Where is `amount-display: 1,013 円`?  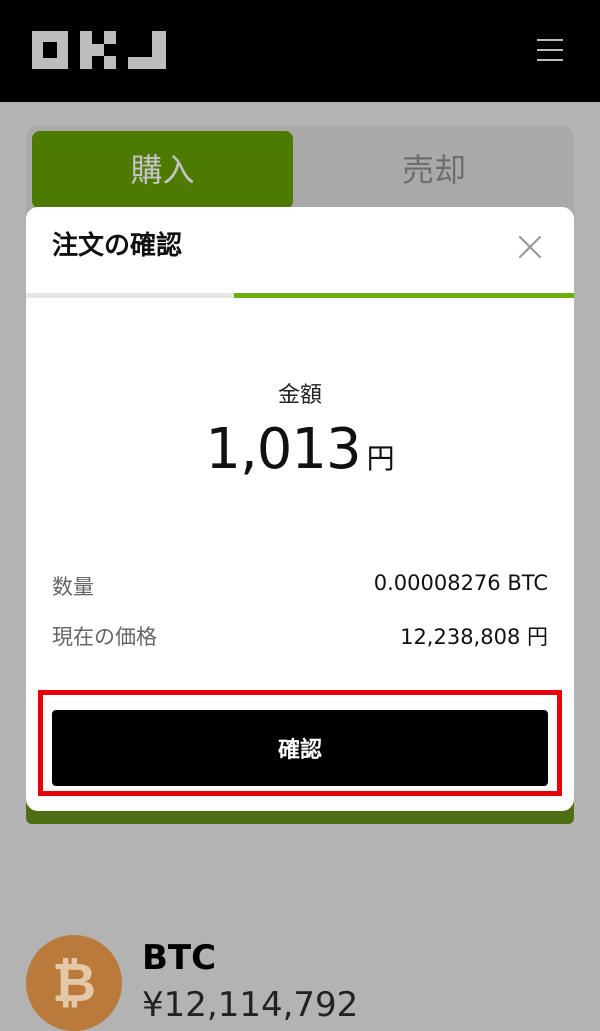
amount-display: 1,013 円 is located at coordinates (300, 449).